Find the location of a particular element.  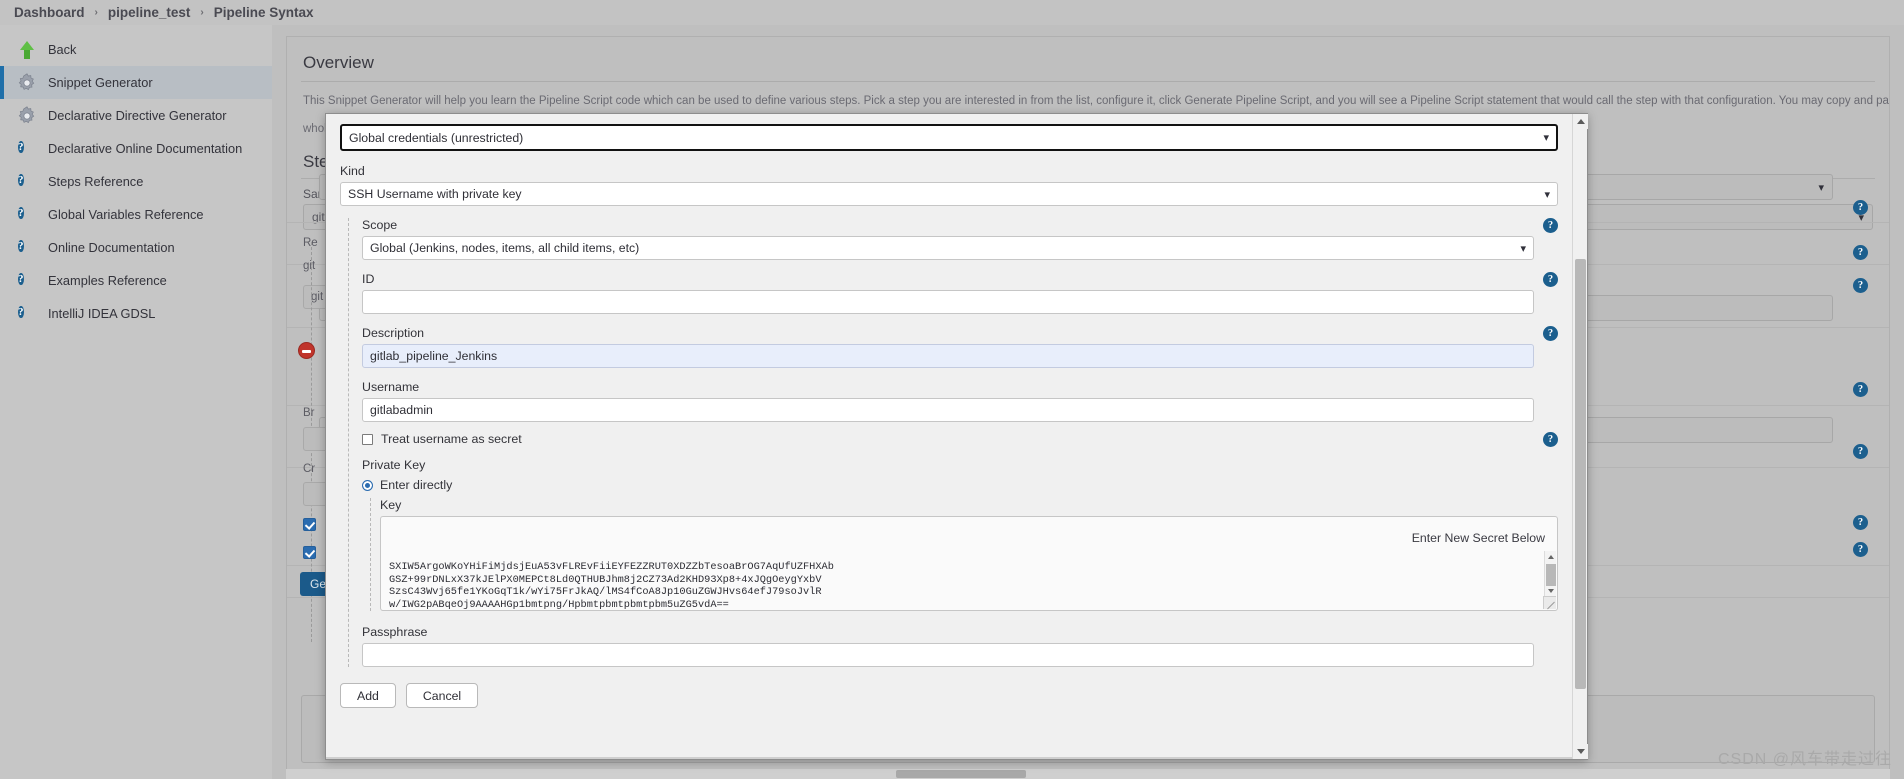

sidebar-item-snippet-generator: Snippet Generator is located at coordinates (136, 82).